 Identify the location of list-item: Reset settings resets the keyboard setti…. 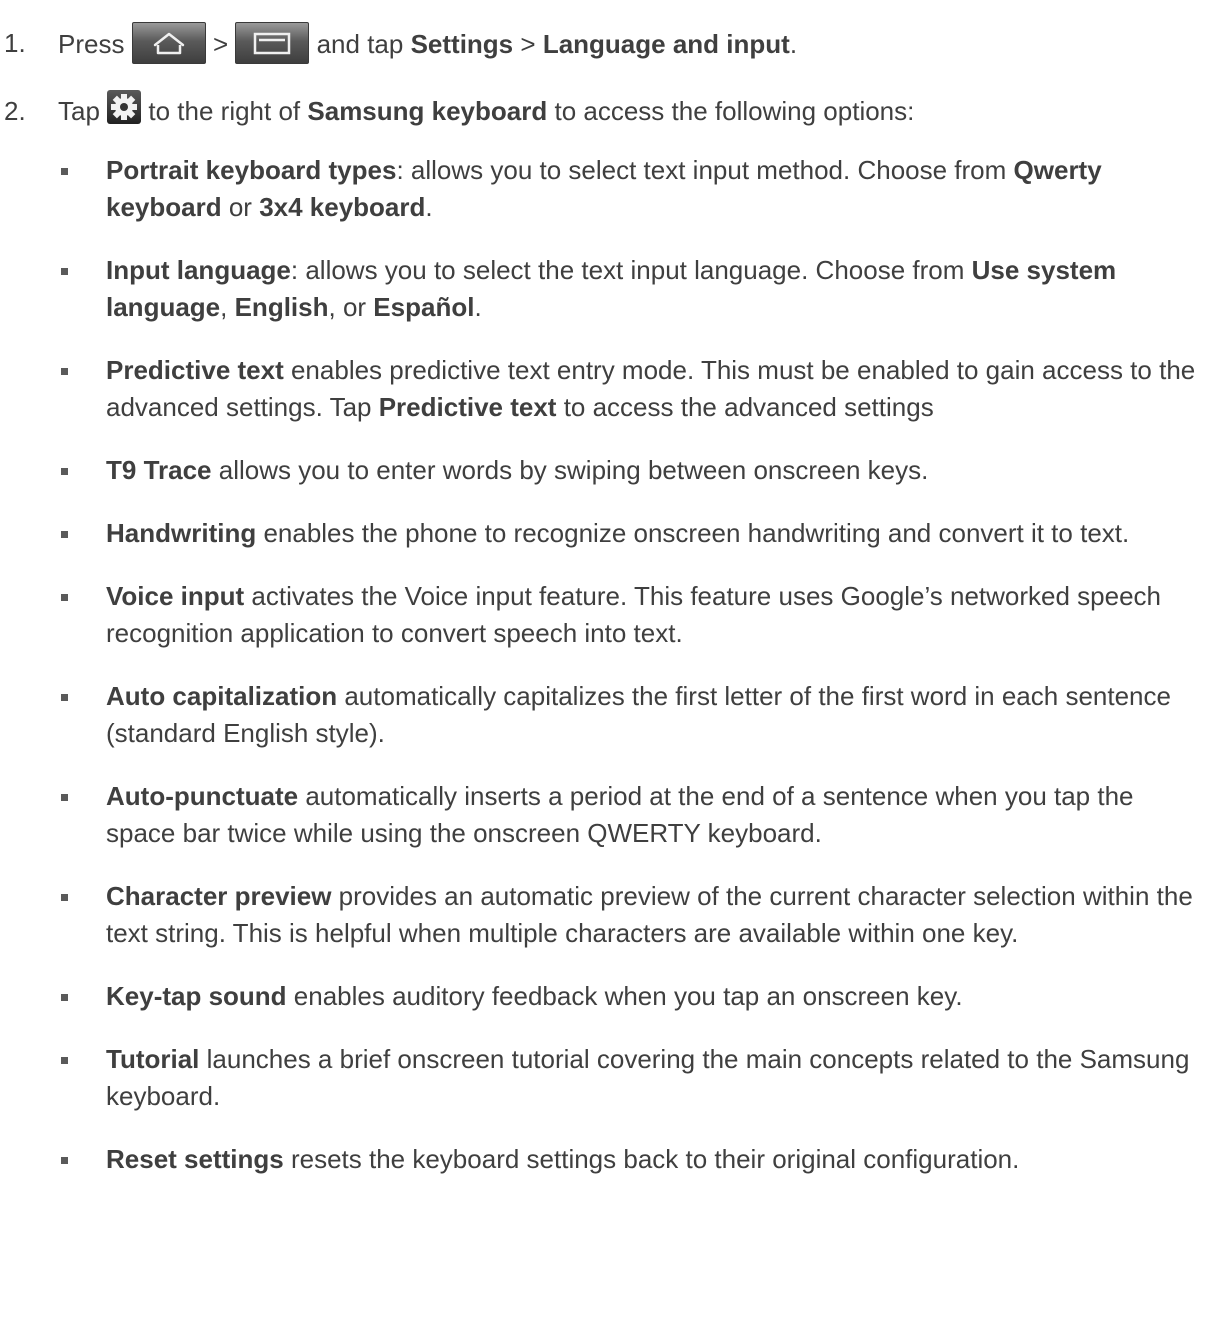
(628, 1159).